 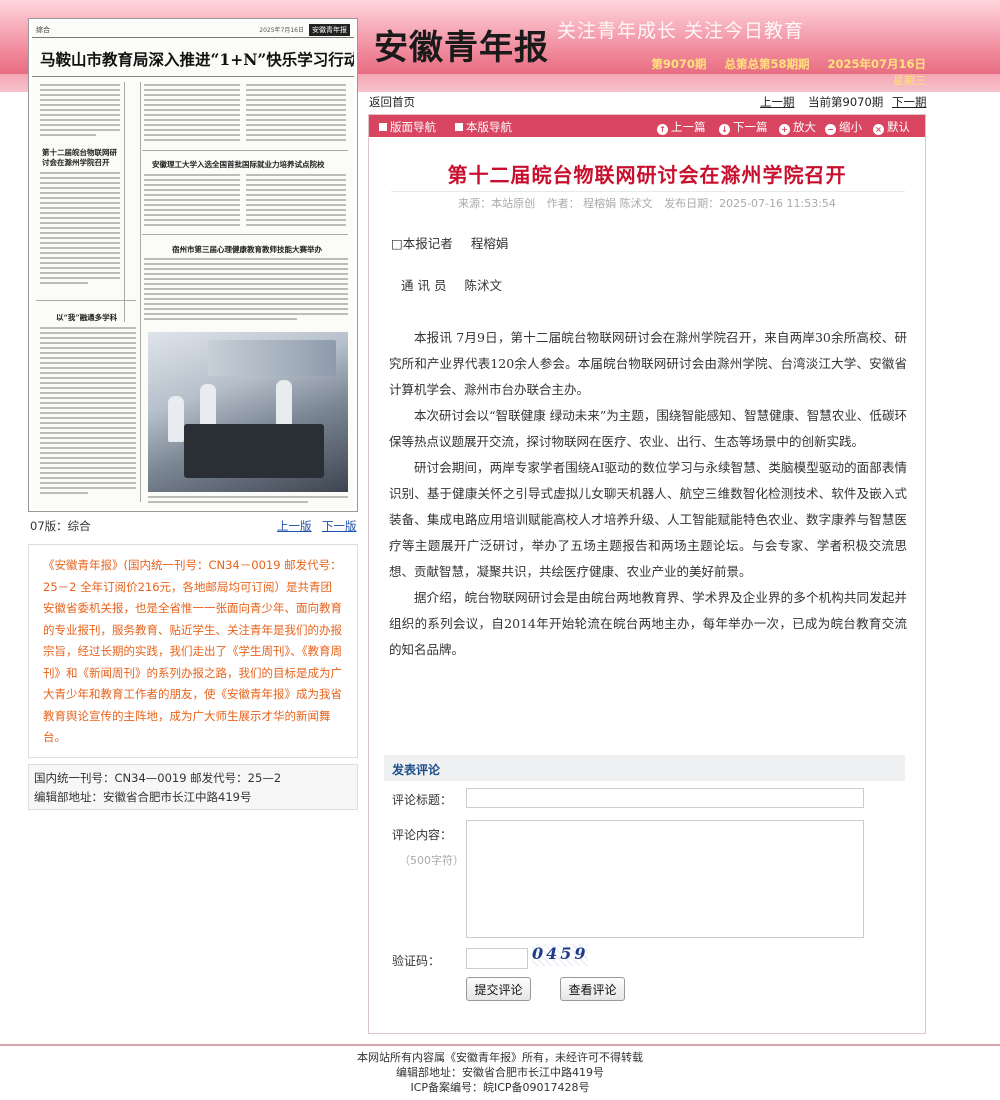 What do you see at coordinates (784, 129) in the screenshot?
I see `plus-icon: +` at bounding box center [784, 129].